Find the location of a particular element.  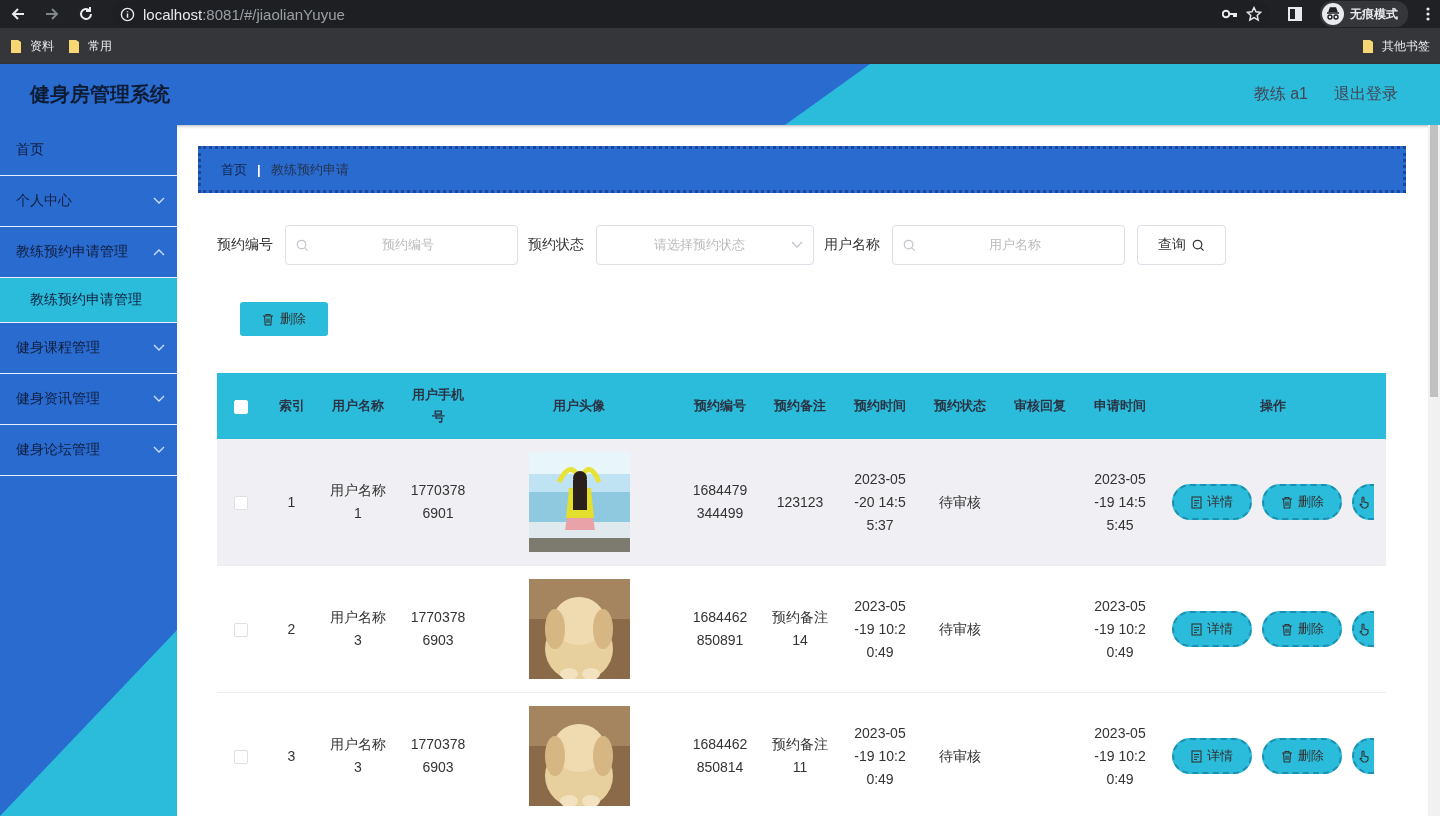

table-cell: 1684479344499 is located at coordinates (720, 501).